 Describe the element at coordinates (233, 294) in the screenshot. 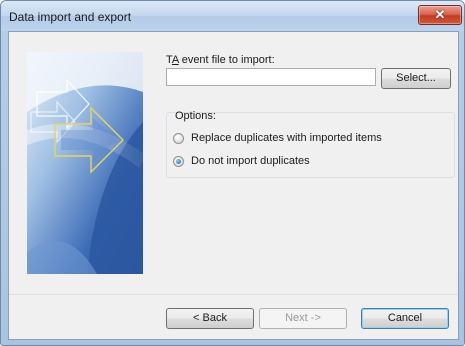

I see `footer-separator` at that location.